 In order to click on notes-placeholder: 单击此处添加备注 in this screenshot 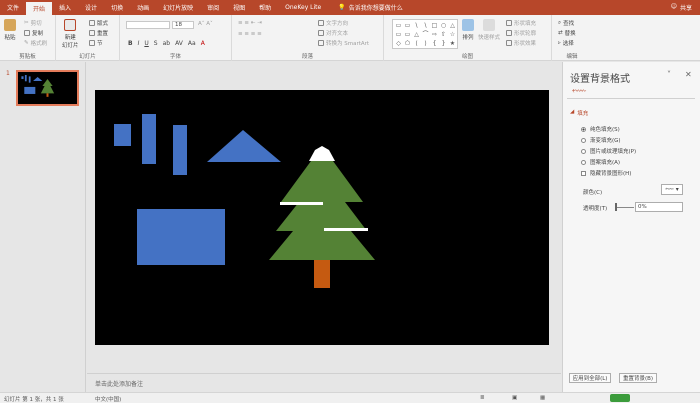, I will do `click(119, 384)`.